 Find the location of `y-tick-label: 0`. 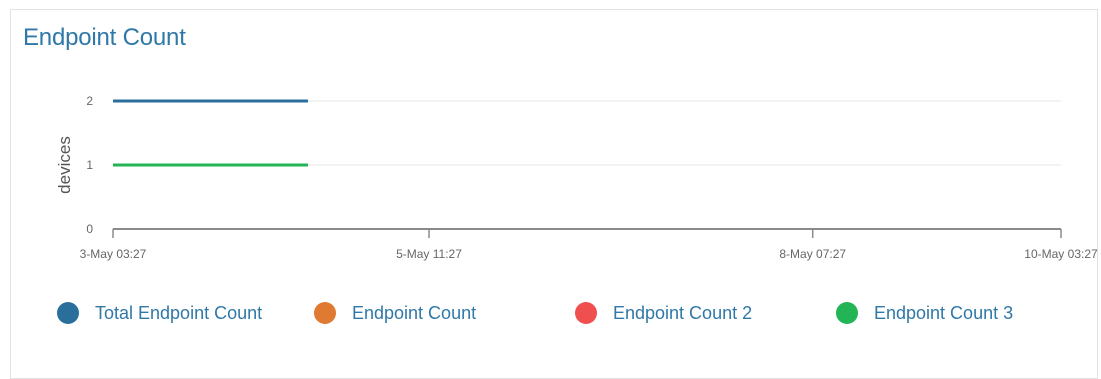

y-tick-label: 0 is located at coordinates (89, 229).